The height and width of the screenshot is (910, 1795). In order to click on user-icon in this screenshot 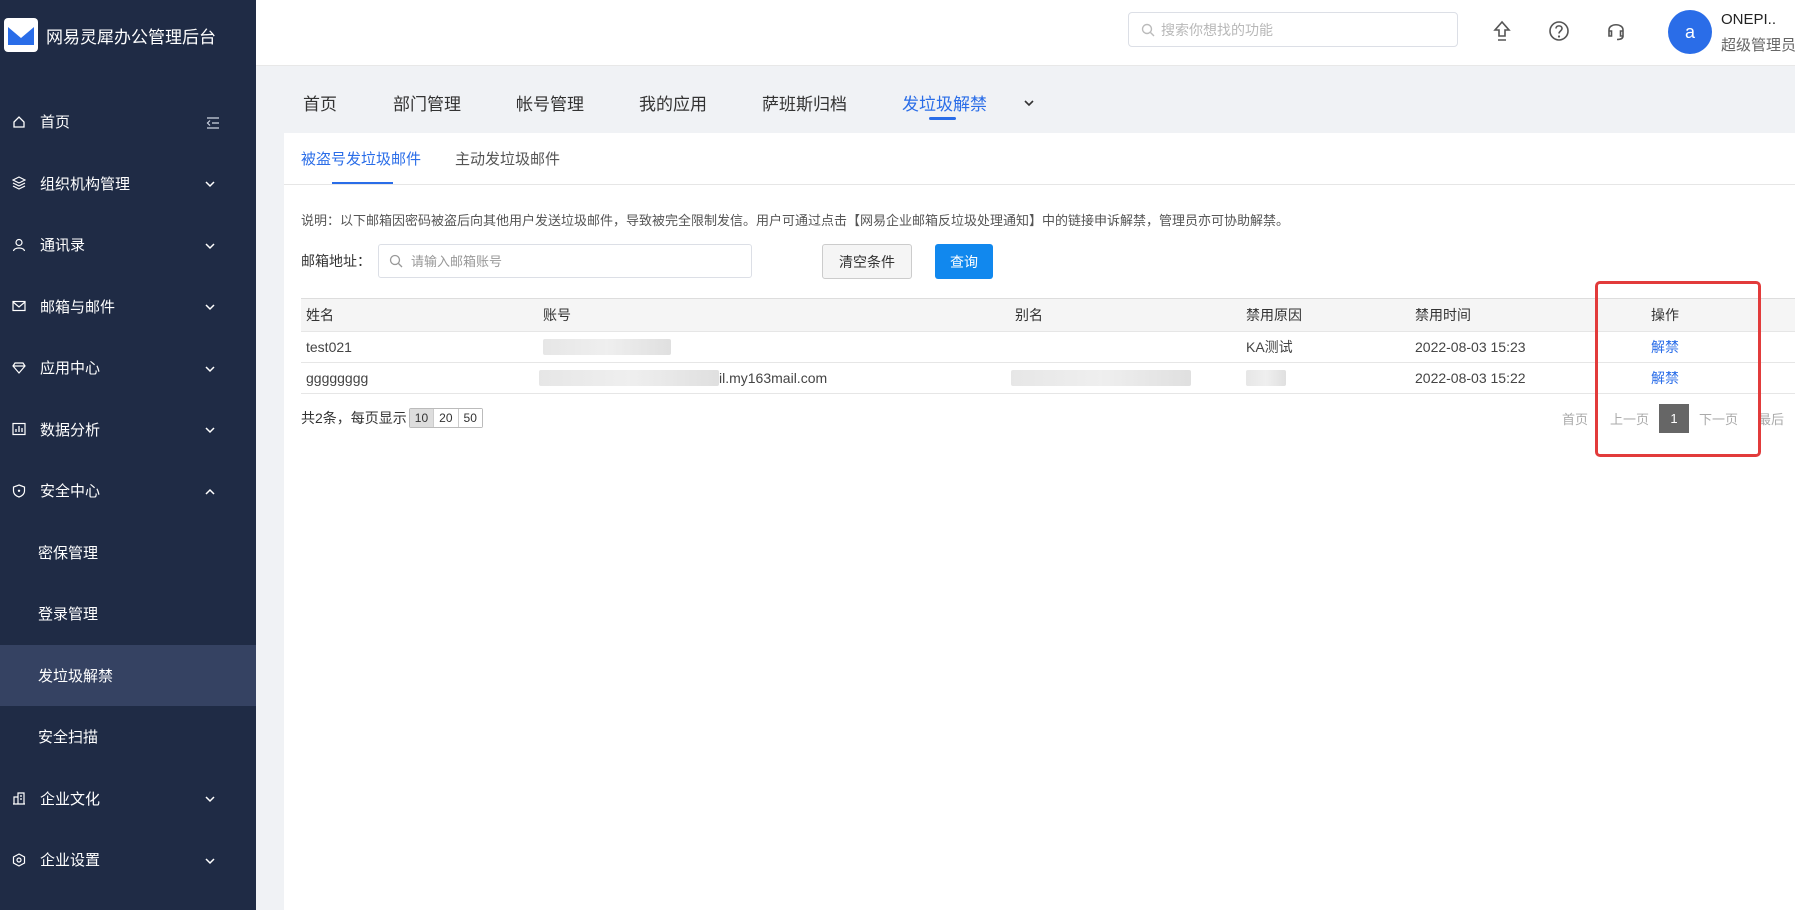, I will do `click(19, 245)`.